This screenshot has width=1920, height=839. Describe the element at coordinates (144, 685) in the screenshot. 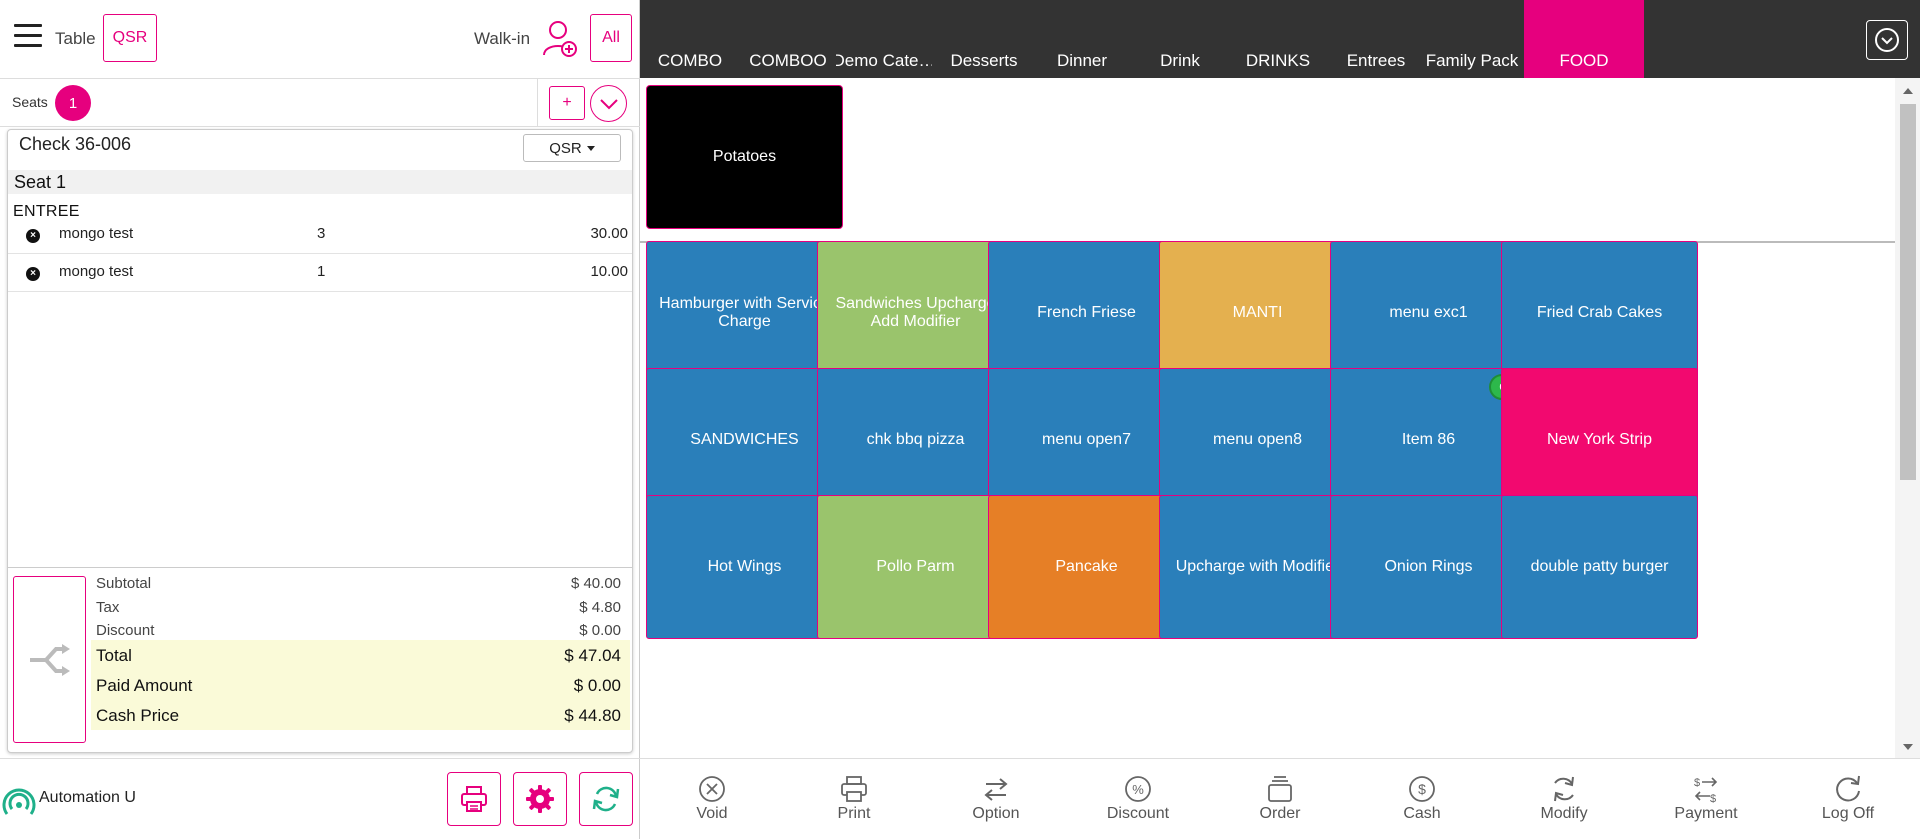

I see `paid-label: Paid Amount` at that location.